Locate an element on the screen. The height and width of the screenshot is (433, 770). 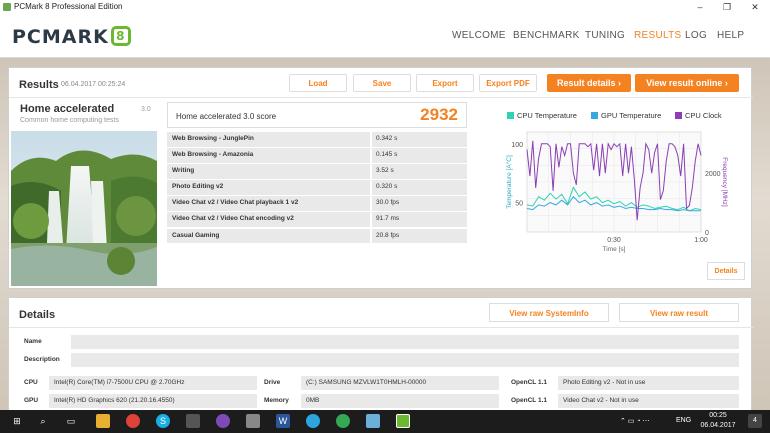
benchmark-description: Common home computing tests is located at coordinates (69, 120).